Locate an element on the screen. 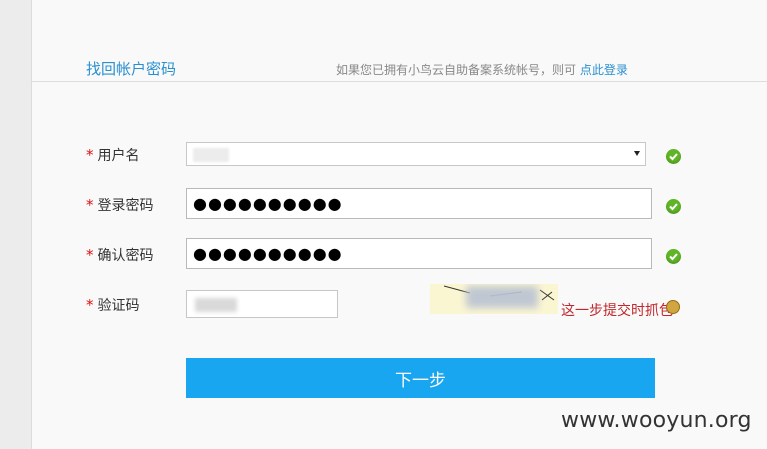  login-hint: 如果您已拥有小鸟云自助备案系统帐号，则可 点此登录 is located at coordinates (482, 69).